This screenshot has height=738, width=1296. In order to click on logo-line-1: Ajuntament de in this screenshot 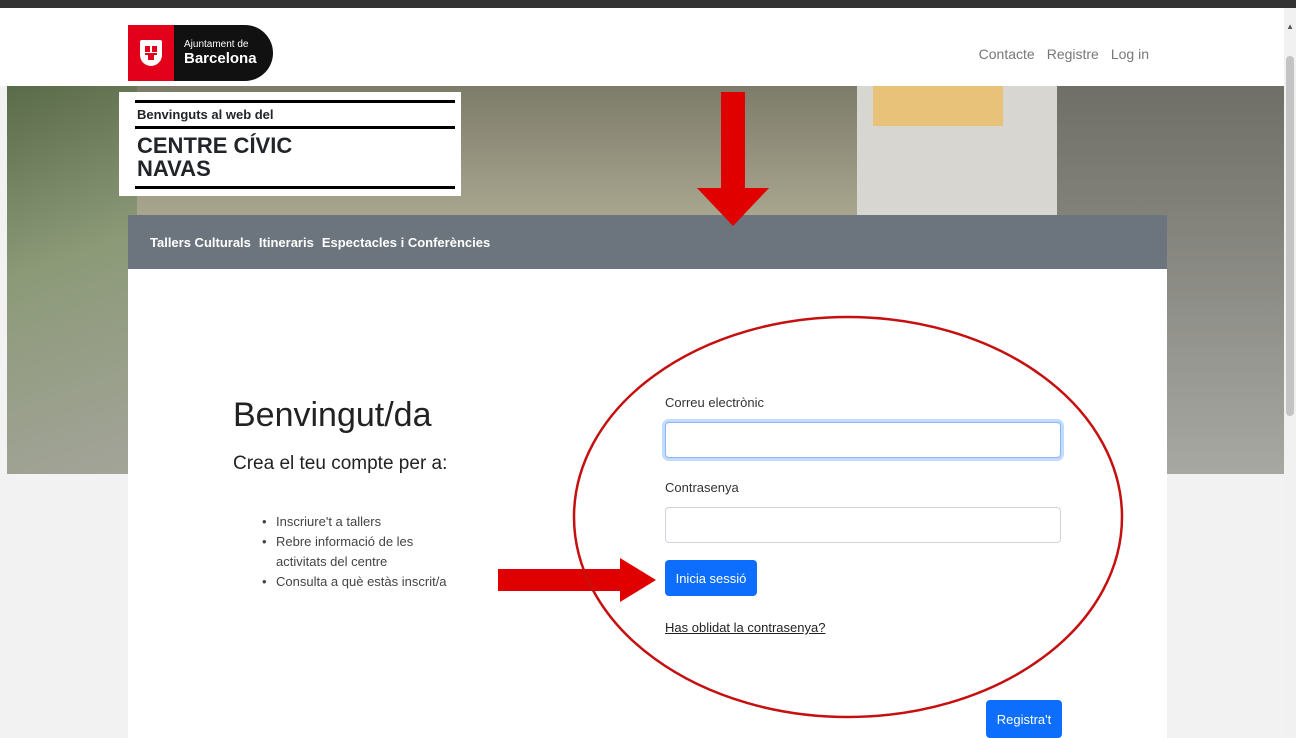, I will do `click(216, 44)`.